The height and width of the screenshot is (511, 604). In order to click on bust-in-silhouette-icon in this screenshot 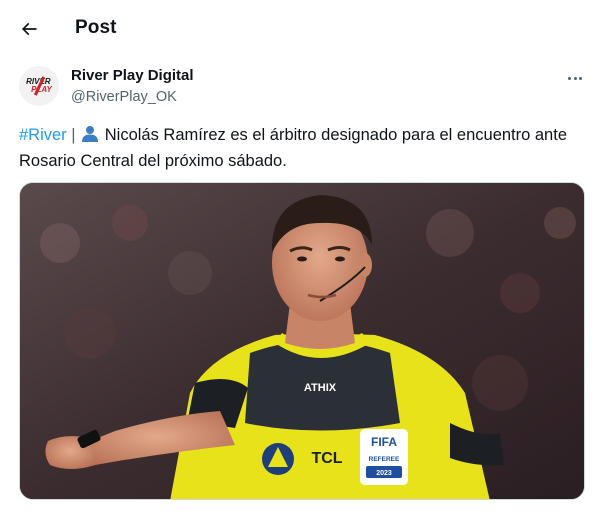, I will do `click(90, 134)`.